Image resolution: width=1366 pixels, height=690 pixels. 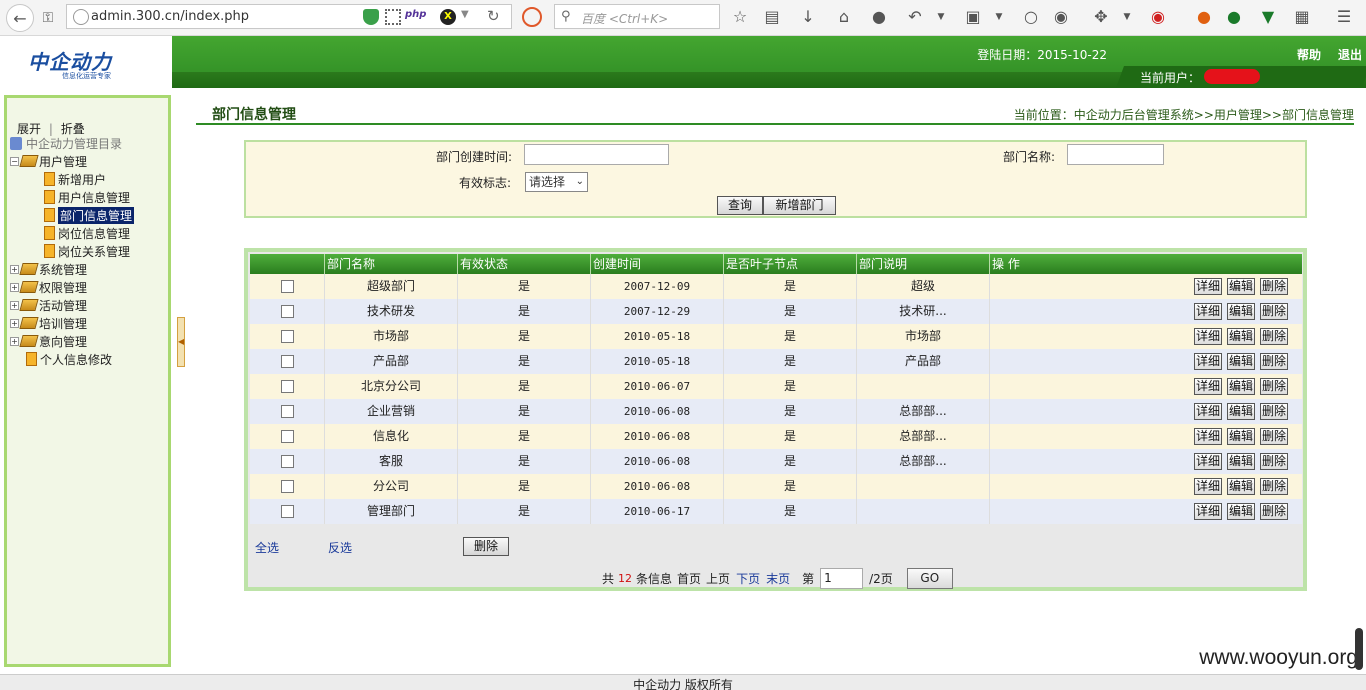 I want to click on address-bar: admin.300.cn/index.php php X ▼ ↻, so click(x=289, y=16).